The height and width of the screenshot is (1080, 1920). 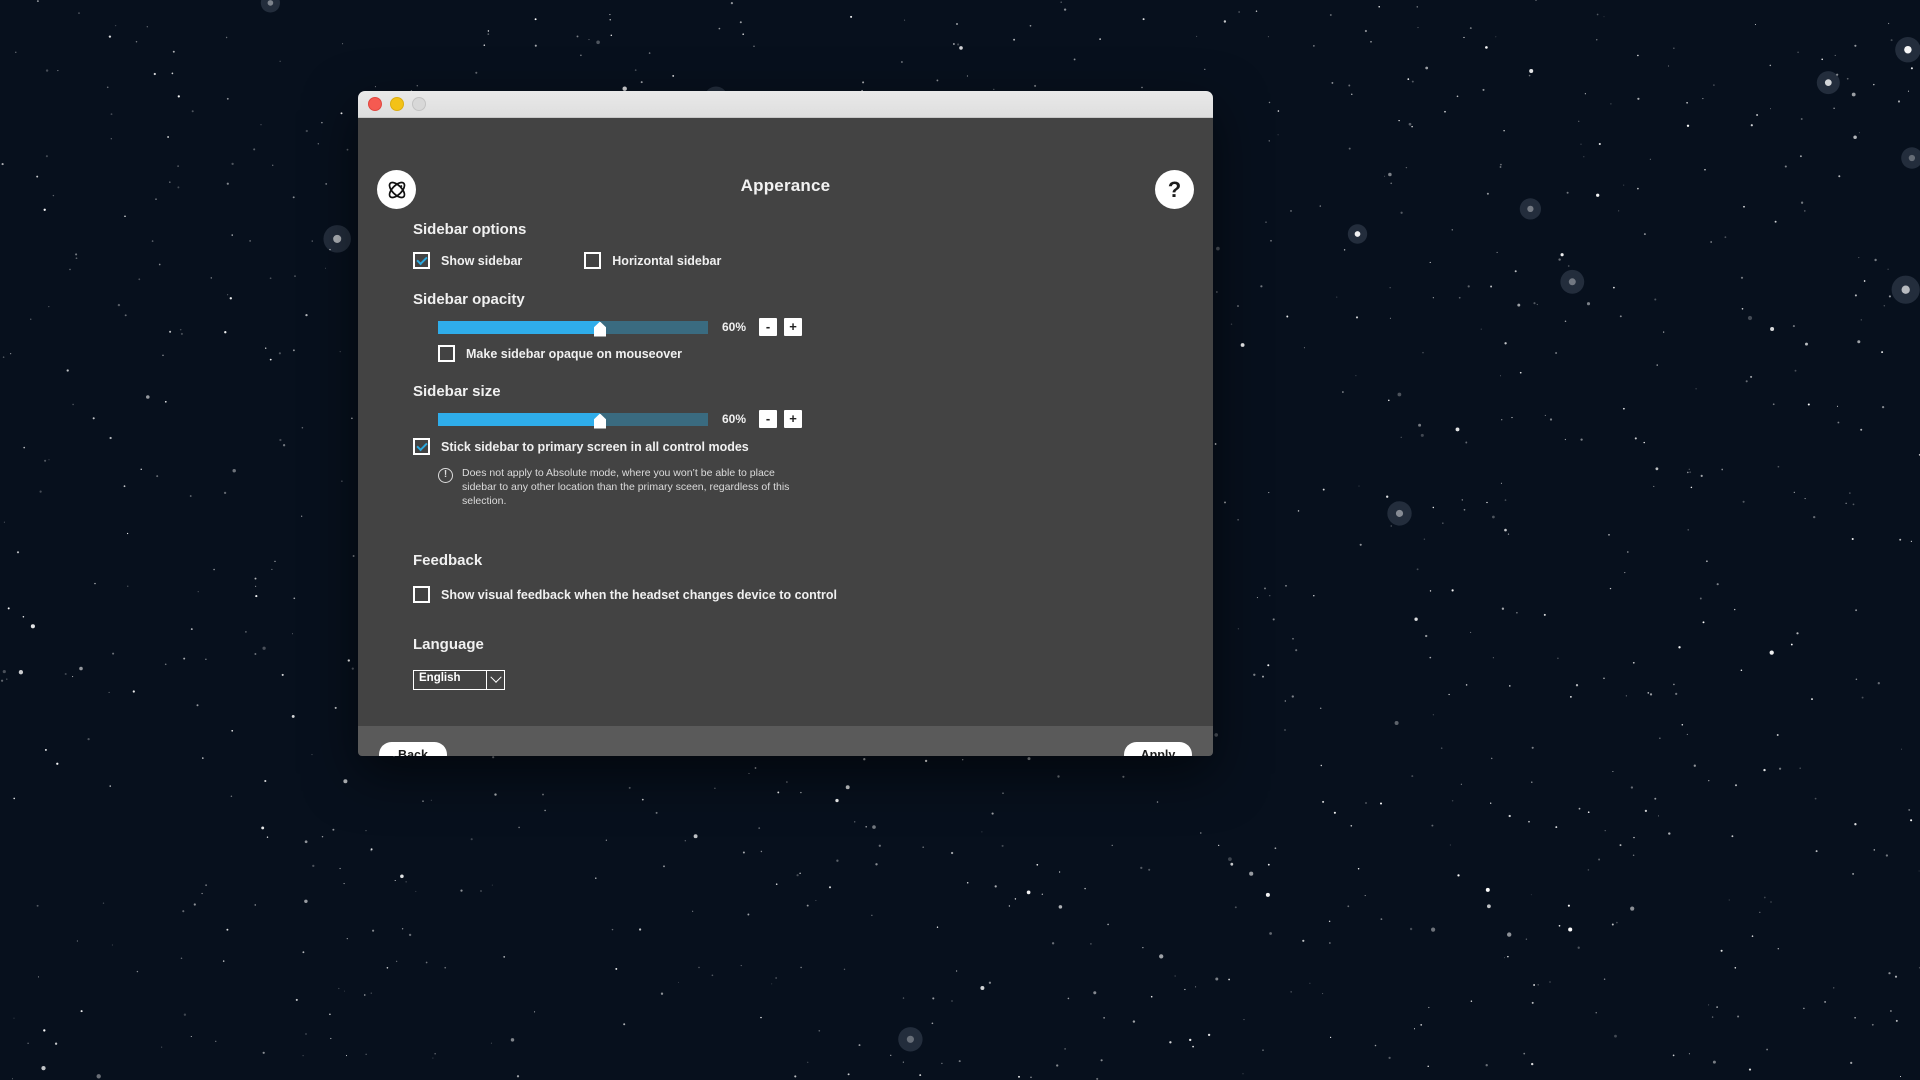 What do you see at coordinates (495, 680) in the screenshot?
I see `chevron-down-icon` at bounding box center [495, 680].